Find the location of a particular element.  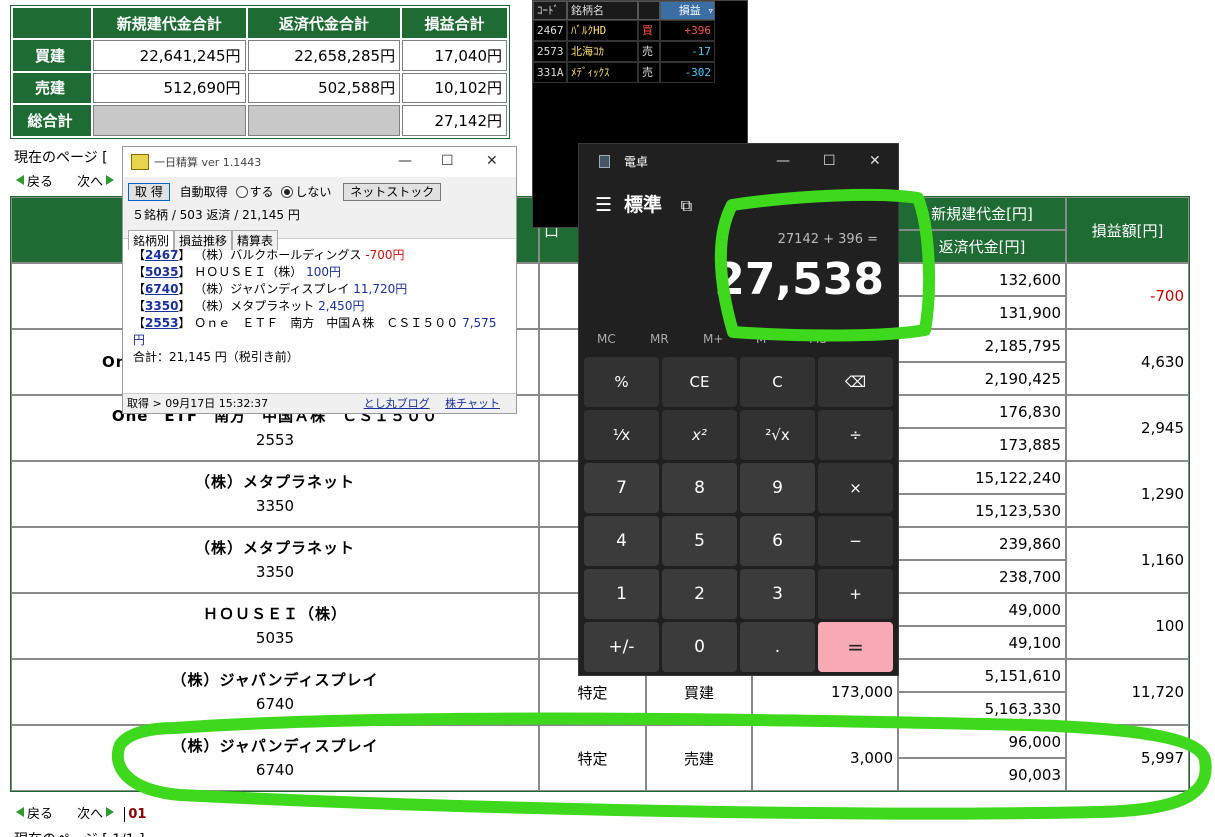

ticker-name: 北海ｺｶ is located at coordinates (602, 51).